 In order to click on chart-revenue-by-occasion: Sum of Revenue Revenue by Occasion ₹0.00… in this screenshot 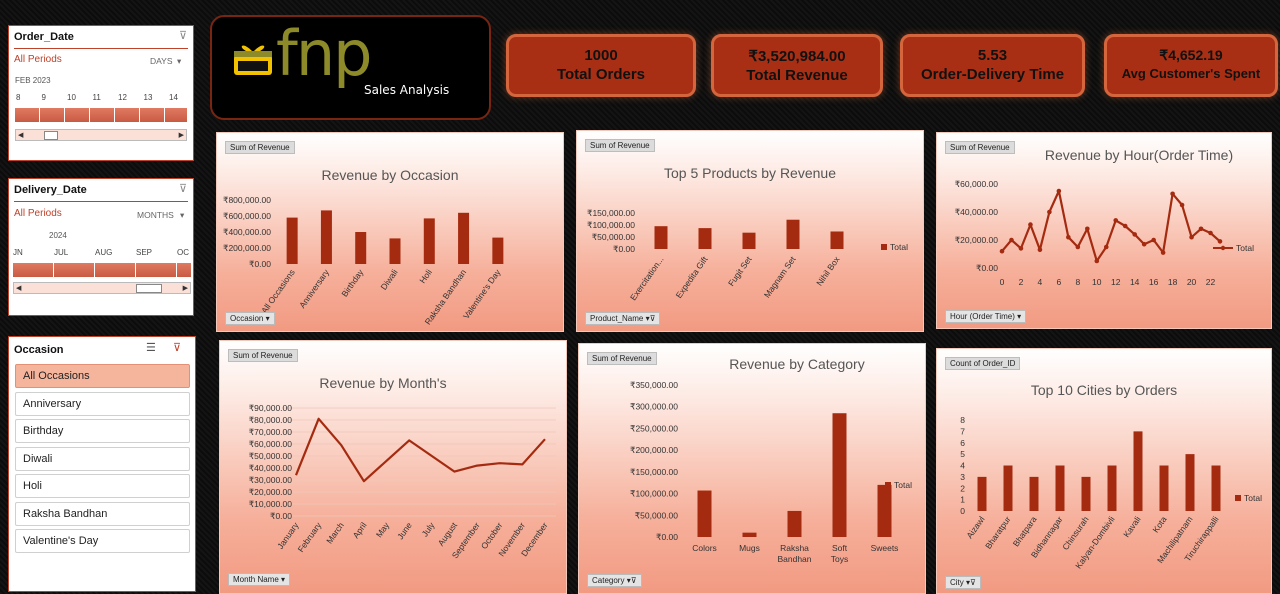, I will do `click(390, 232)`.